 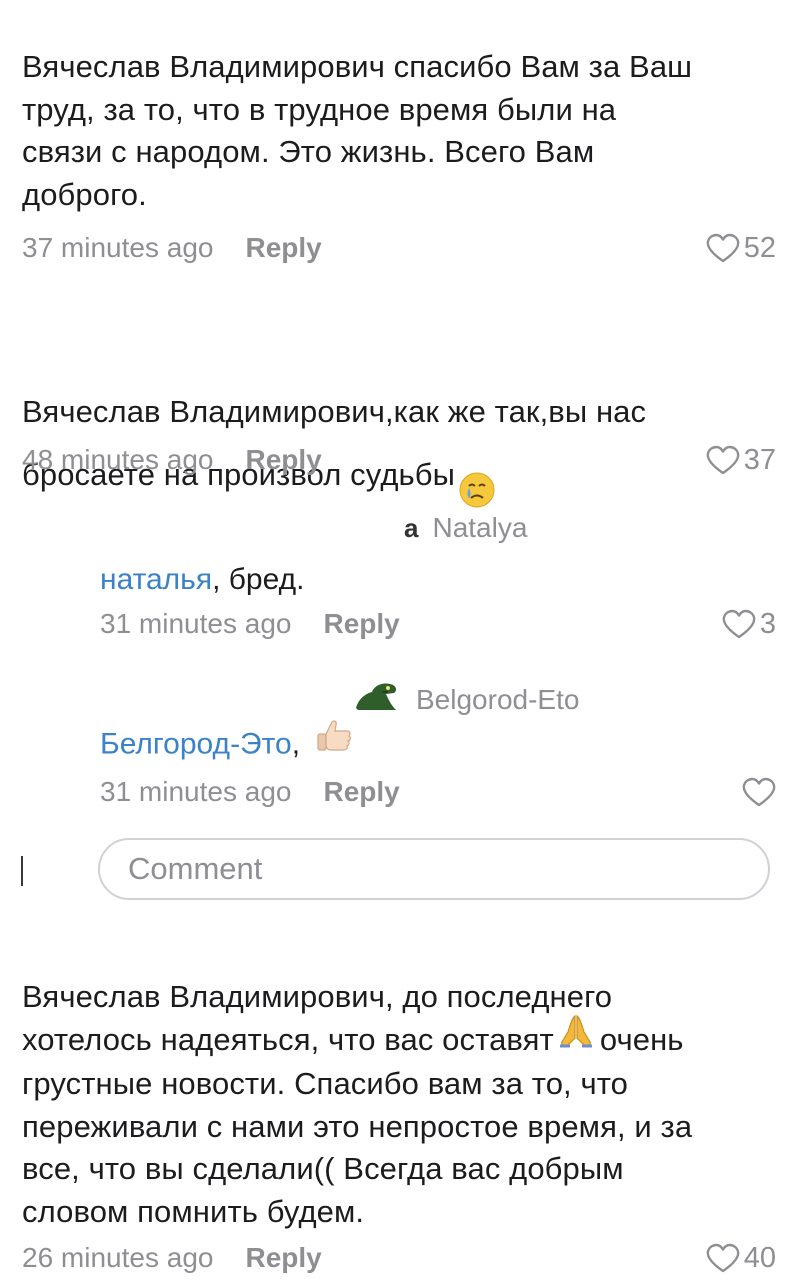 I want to click on reply-body: , бред., so click(x=258, y=579).